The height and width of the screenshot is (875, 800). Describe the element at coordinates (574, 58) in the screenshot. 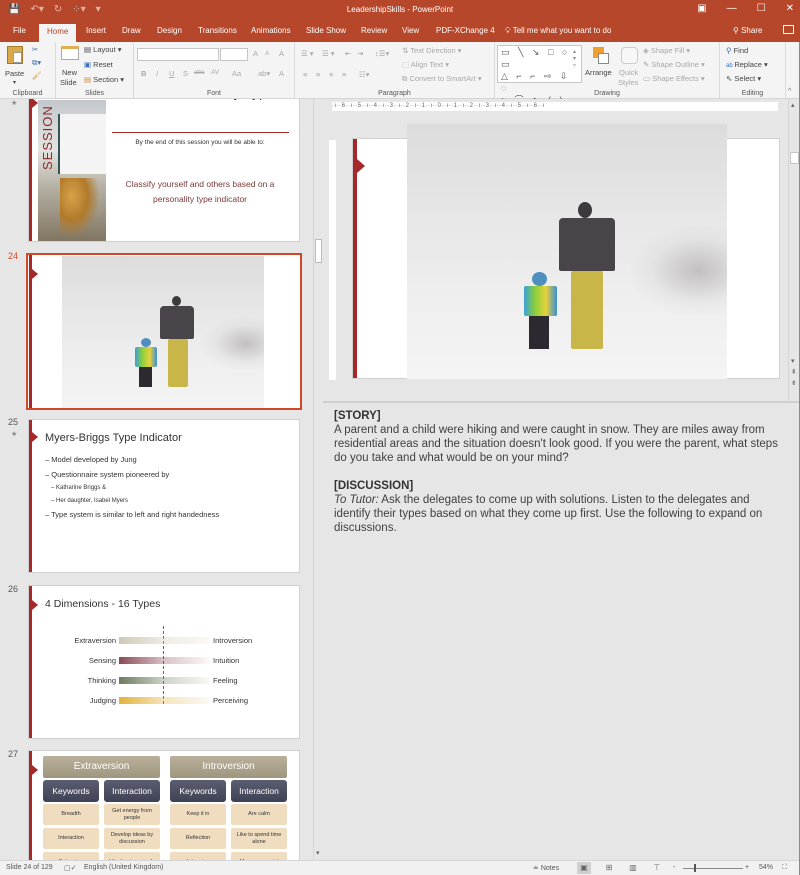

I see `gallery-scroll-buttons: ▴ ▾ ▿` at that location.